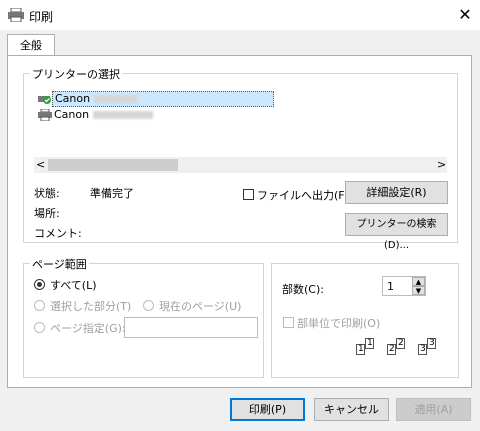  What do you see at coordinates (303, 195) in the screenshot?
I see `print-to-file-label: ファイルへ出力(F)` at bounding box center [303, 195].